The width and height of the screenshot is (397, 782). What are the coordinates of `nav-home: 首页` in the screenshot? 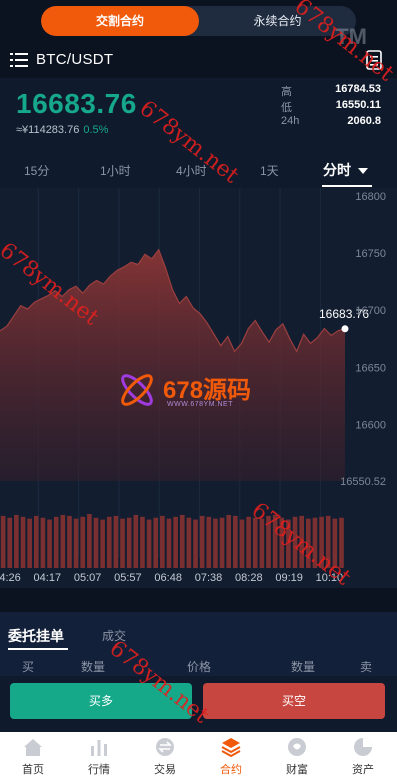 It's located at (33, 756).